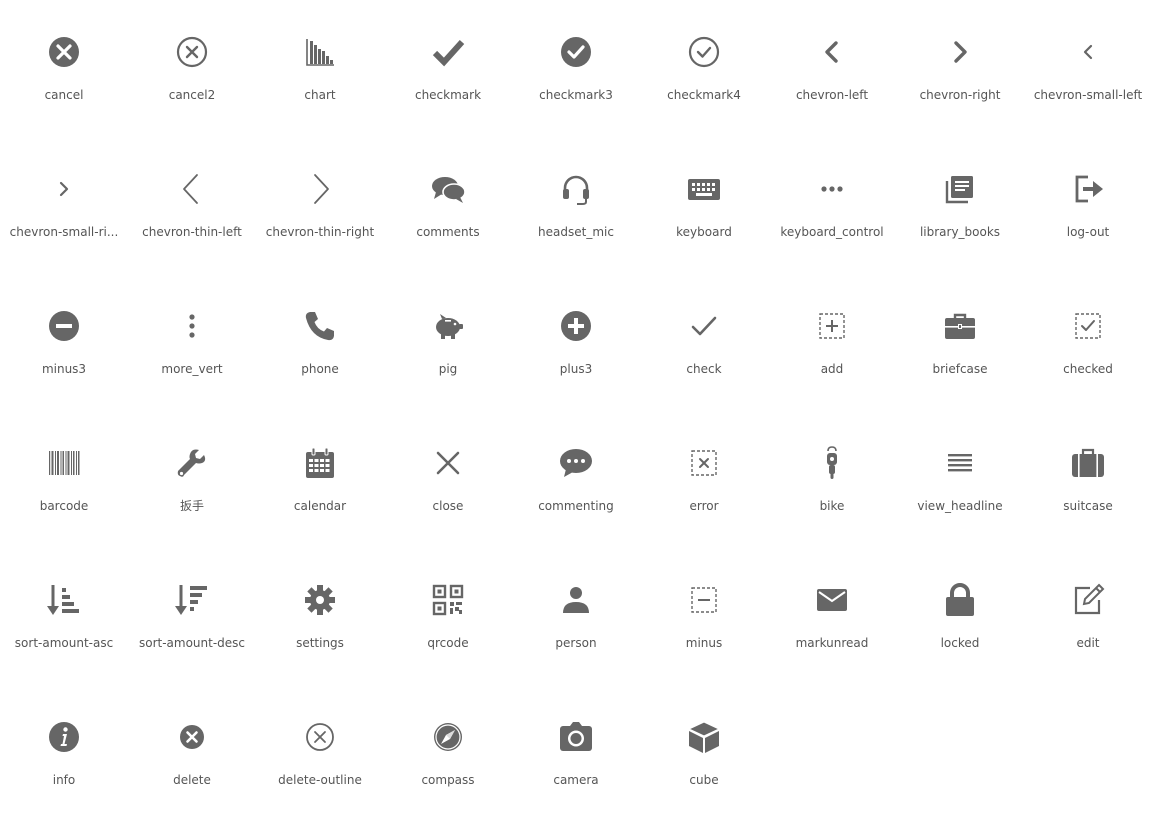 The width and height of the screenshot is (1152, 822). Describe the element at coordinates (64, 52) in the screenshot. I see `cancel-icon` at that location.